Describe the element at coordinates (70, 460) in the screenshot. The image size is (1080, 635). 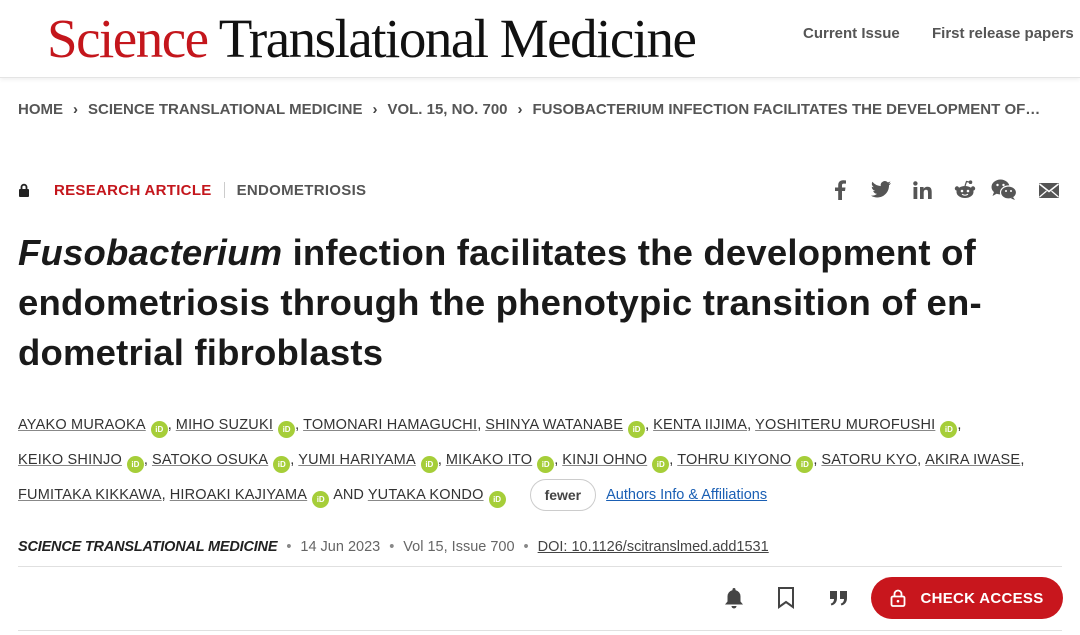
I see `author-name: KEIKO SHINJO` at that location.